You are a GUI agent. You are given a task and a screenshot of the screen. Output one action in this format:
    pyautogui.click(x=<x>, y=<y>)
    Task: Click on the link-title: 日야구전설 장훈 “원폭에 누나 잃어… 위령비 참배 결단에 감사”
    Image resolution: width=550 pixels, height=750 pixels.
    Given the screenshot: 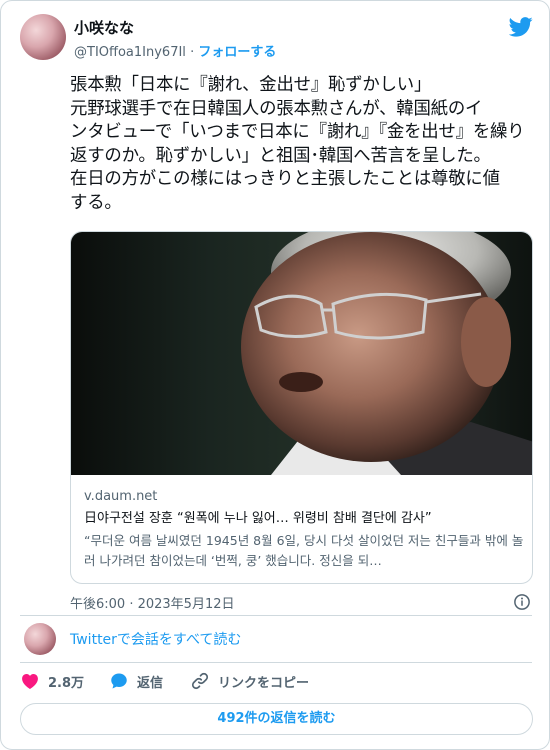 What is the action you would take?
    pyautogui.click(x=304, y=519)
    